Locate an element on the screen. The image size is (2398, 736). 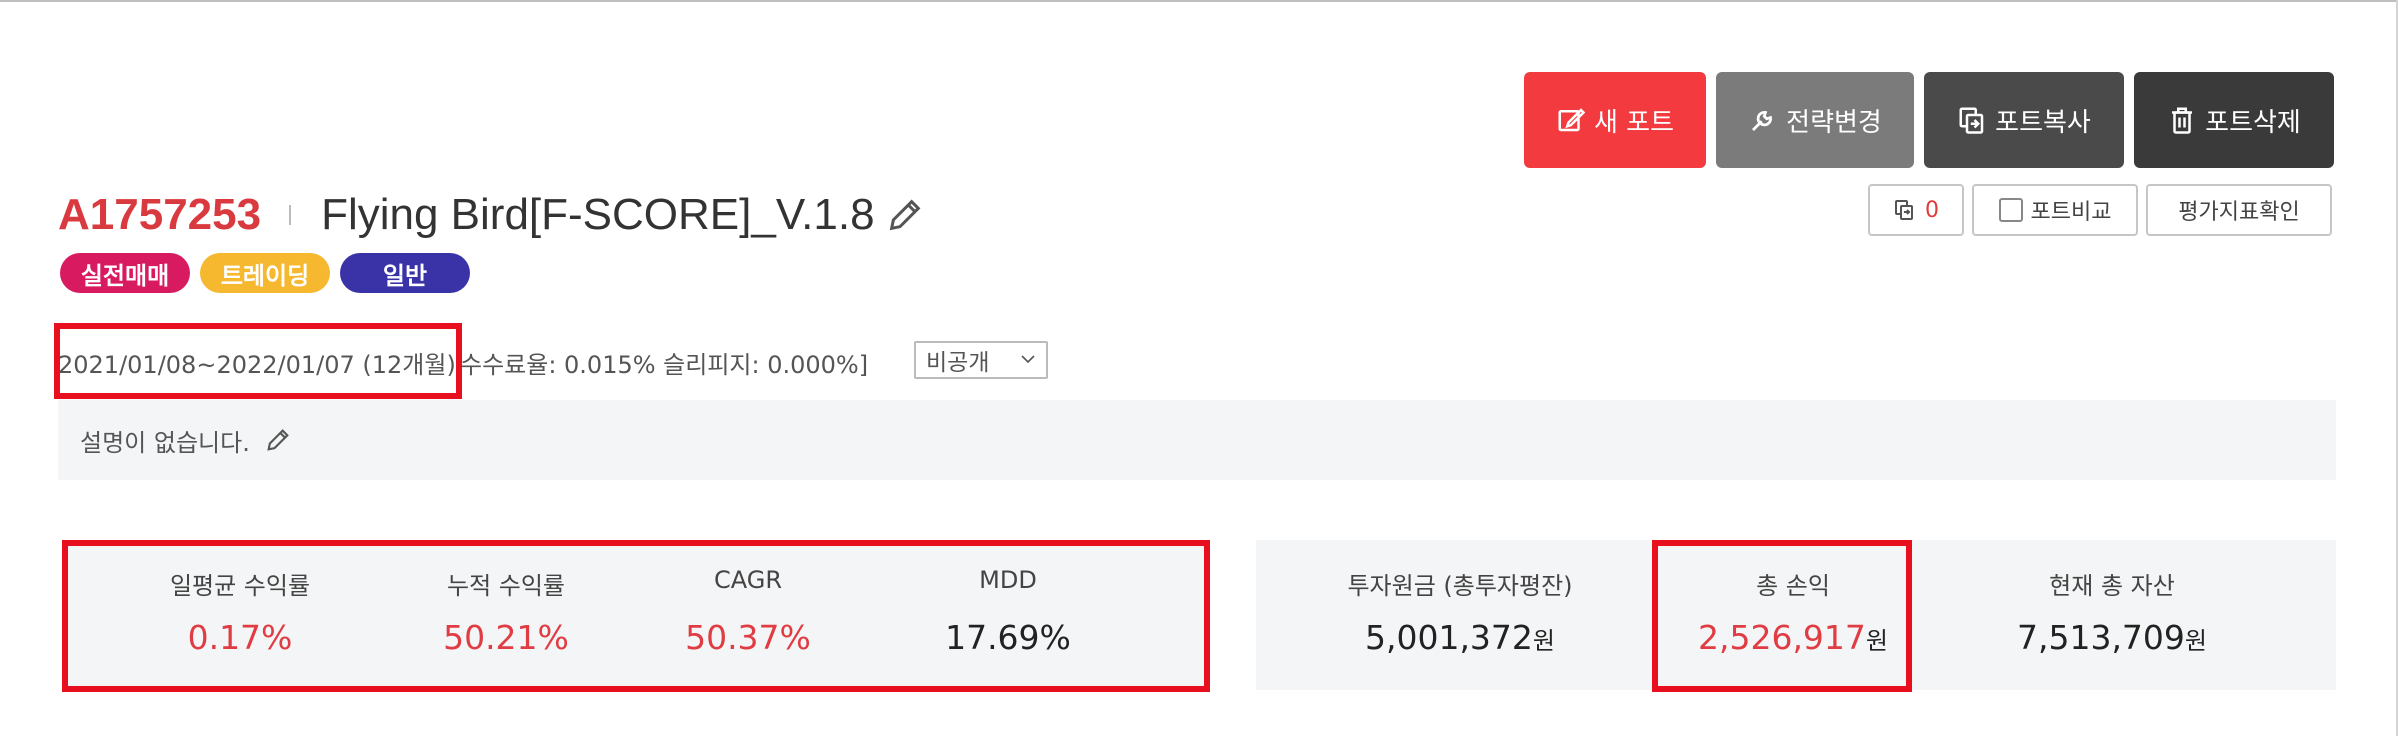
stat-value: 50.37% is located at coordinates (748, 637).